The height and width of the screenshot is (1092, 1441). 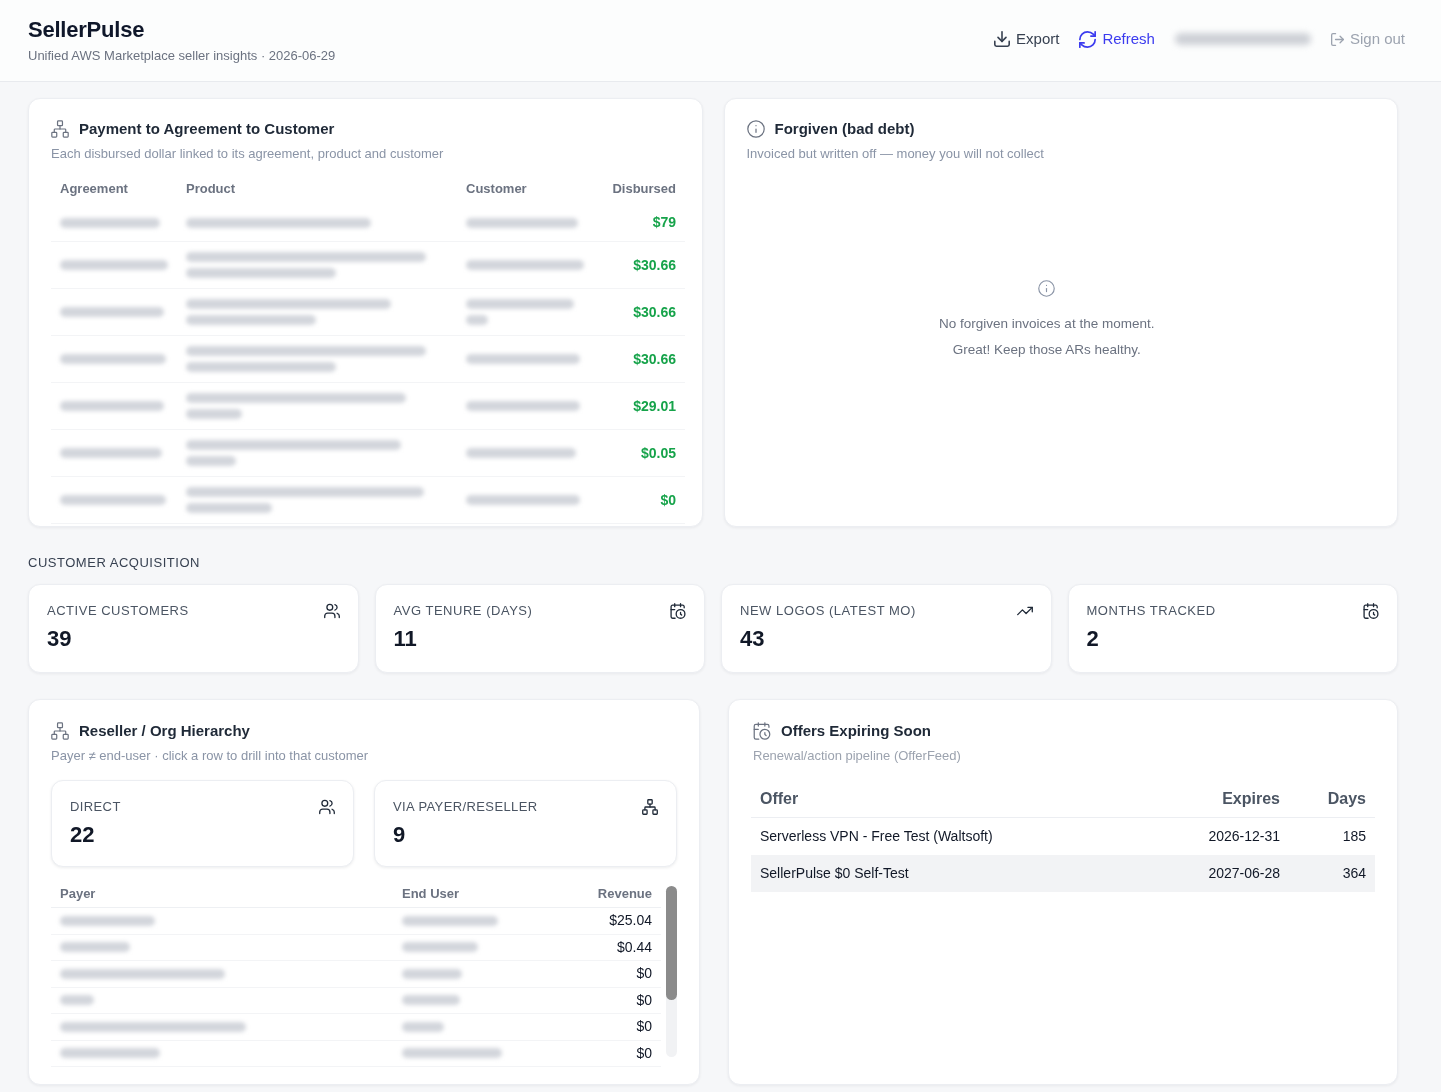 I want to click on kpi-label: AVG TENURE (DAYS), so click(x=463, y=611).